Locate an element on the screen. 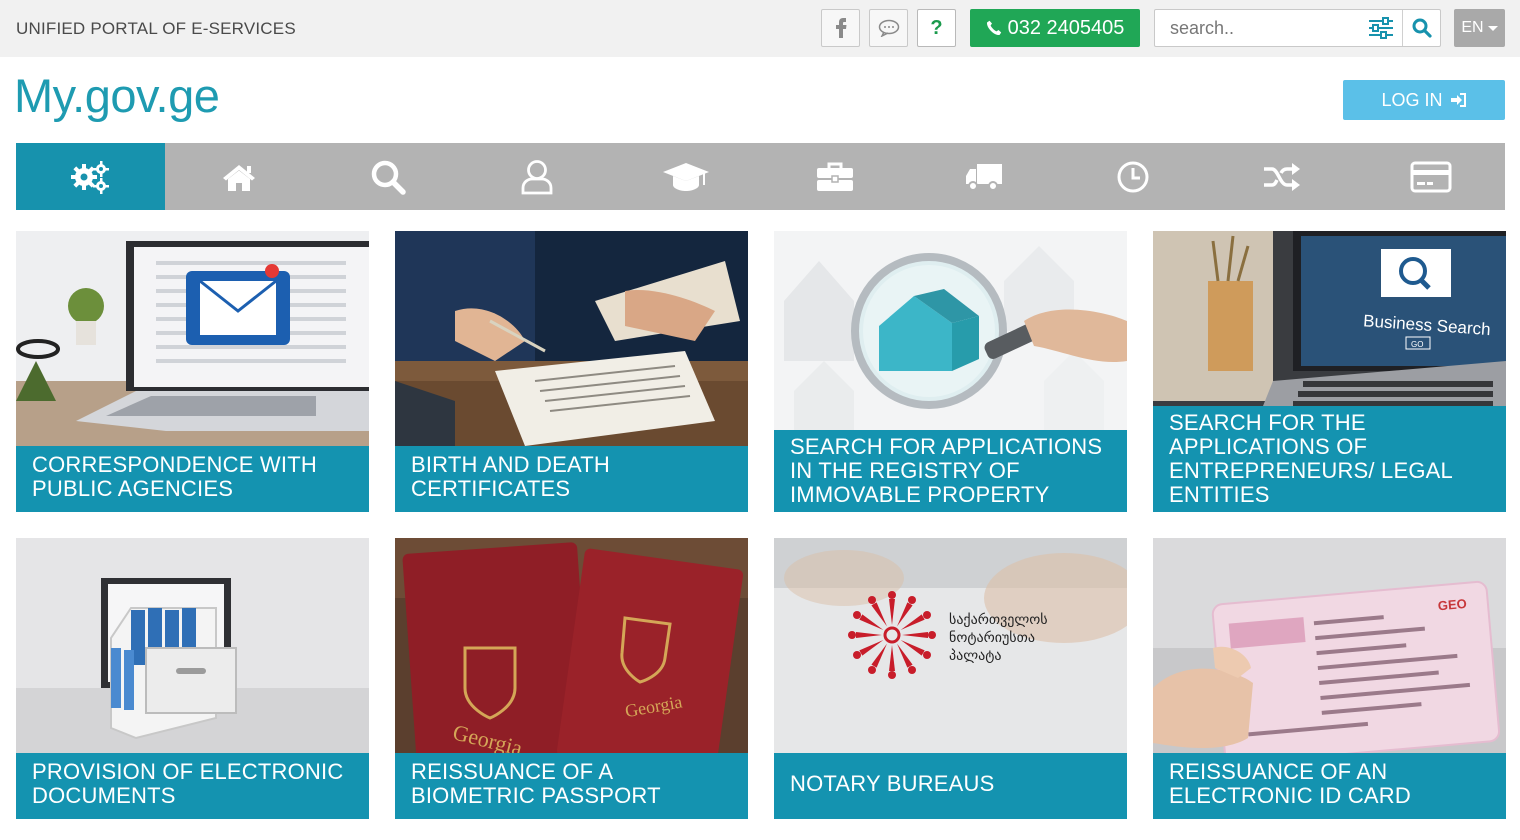 The height and width of the screenshot is (840, 1520). language-selector: EN is located at coordinates (1479, 28).